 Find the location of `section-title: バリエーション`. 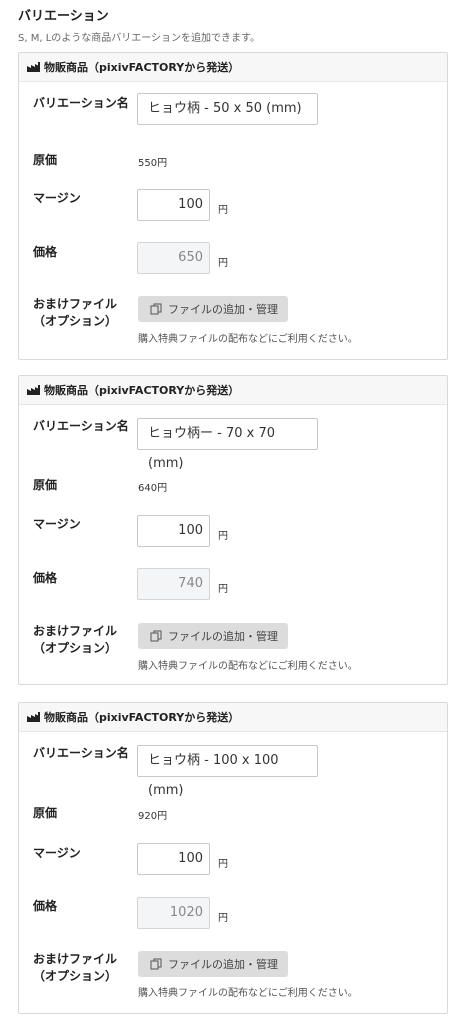

section-title: バリエーション is located at coordinates (63, 16).